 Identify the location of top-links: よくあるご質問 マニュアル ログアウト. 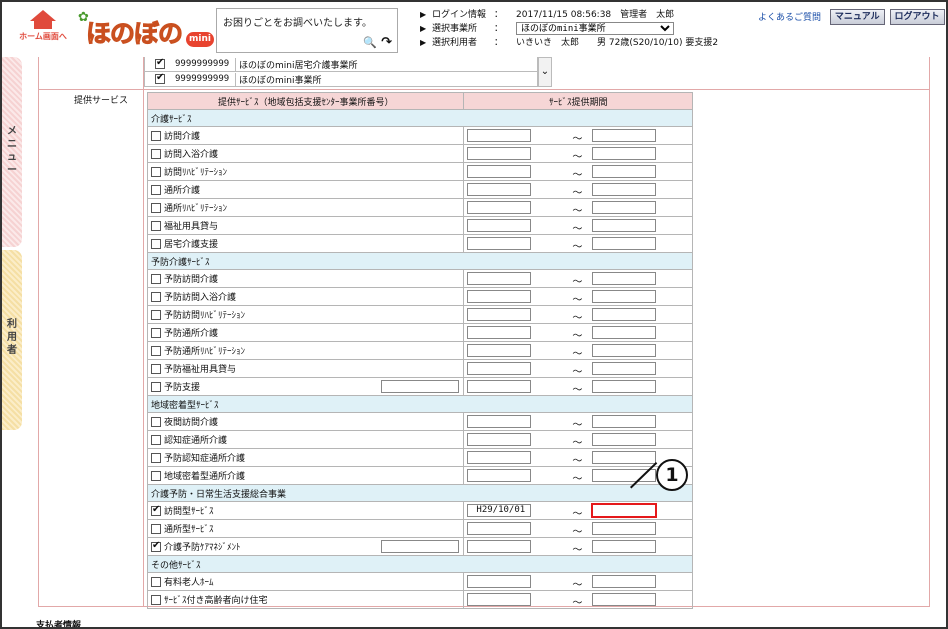
(851, 17).